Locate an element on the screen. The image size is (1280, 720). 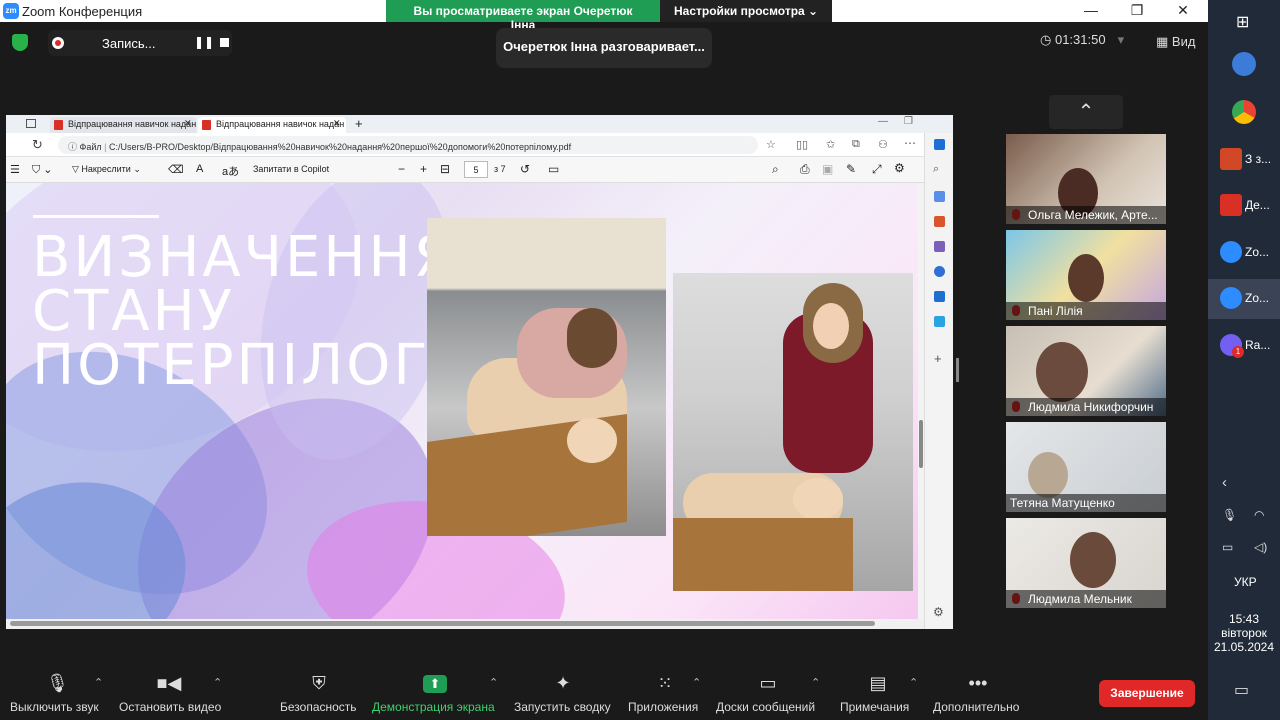
shield-check-icon is located at coordinates (20, 42).